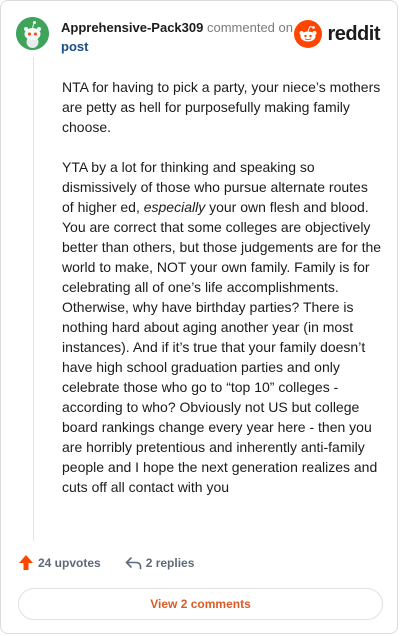 This screenshot has width=400, height=636. Describe the element at coordinates (200, 604) in the screenshot. I see `view-comments-button: View 2 comments` at that location.